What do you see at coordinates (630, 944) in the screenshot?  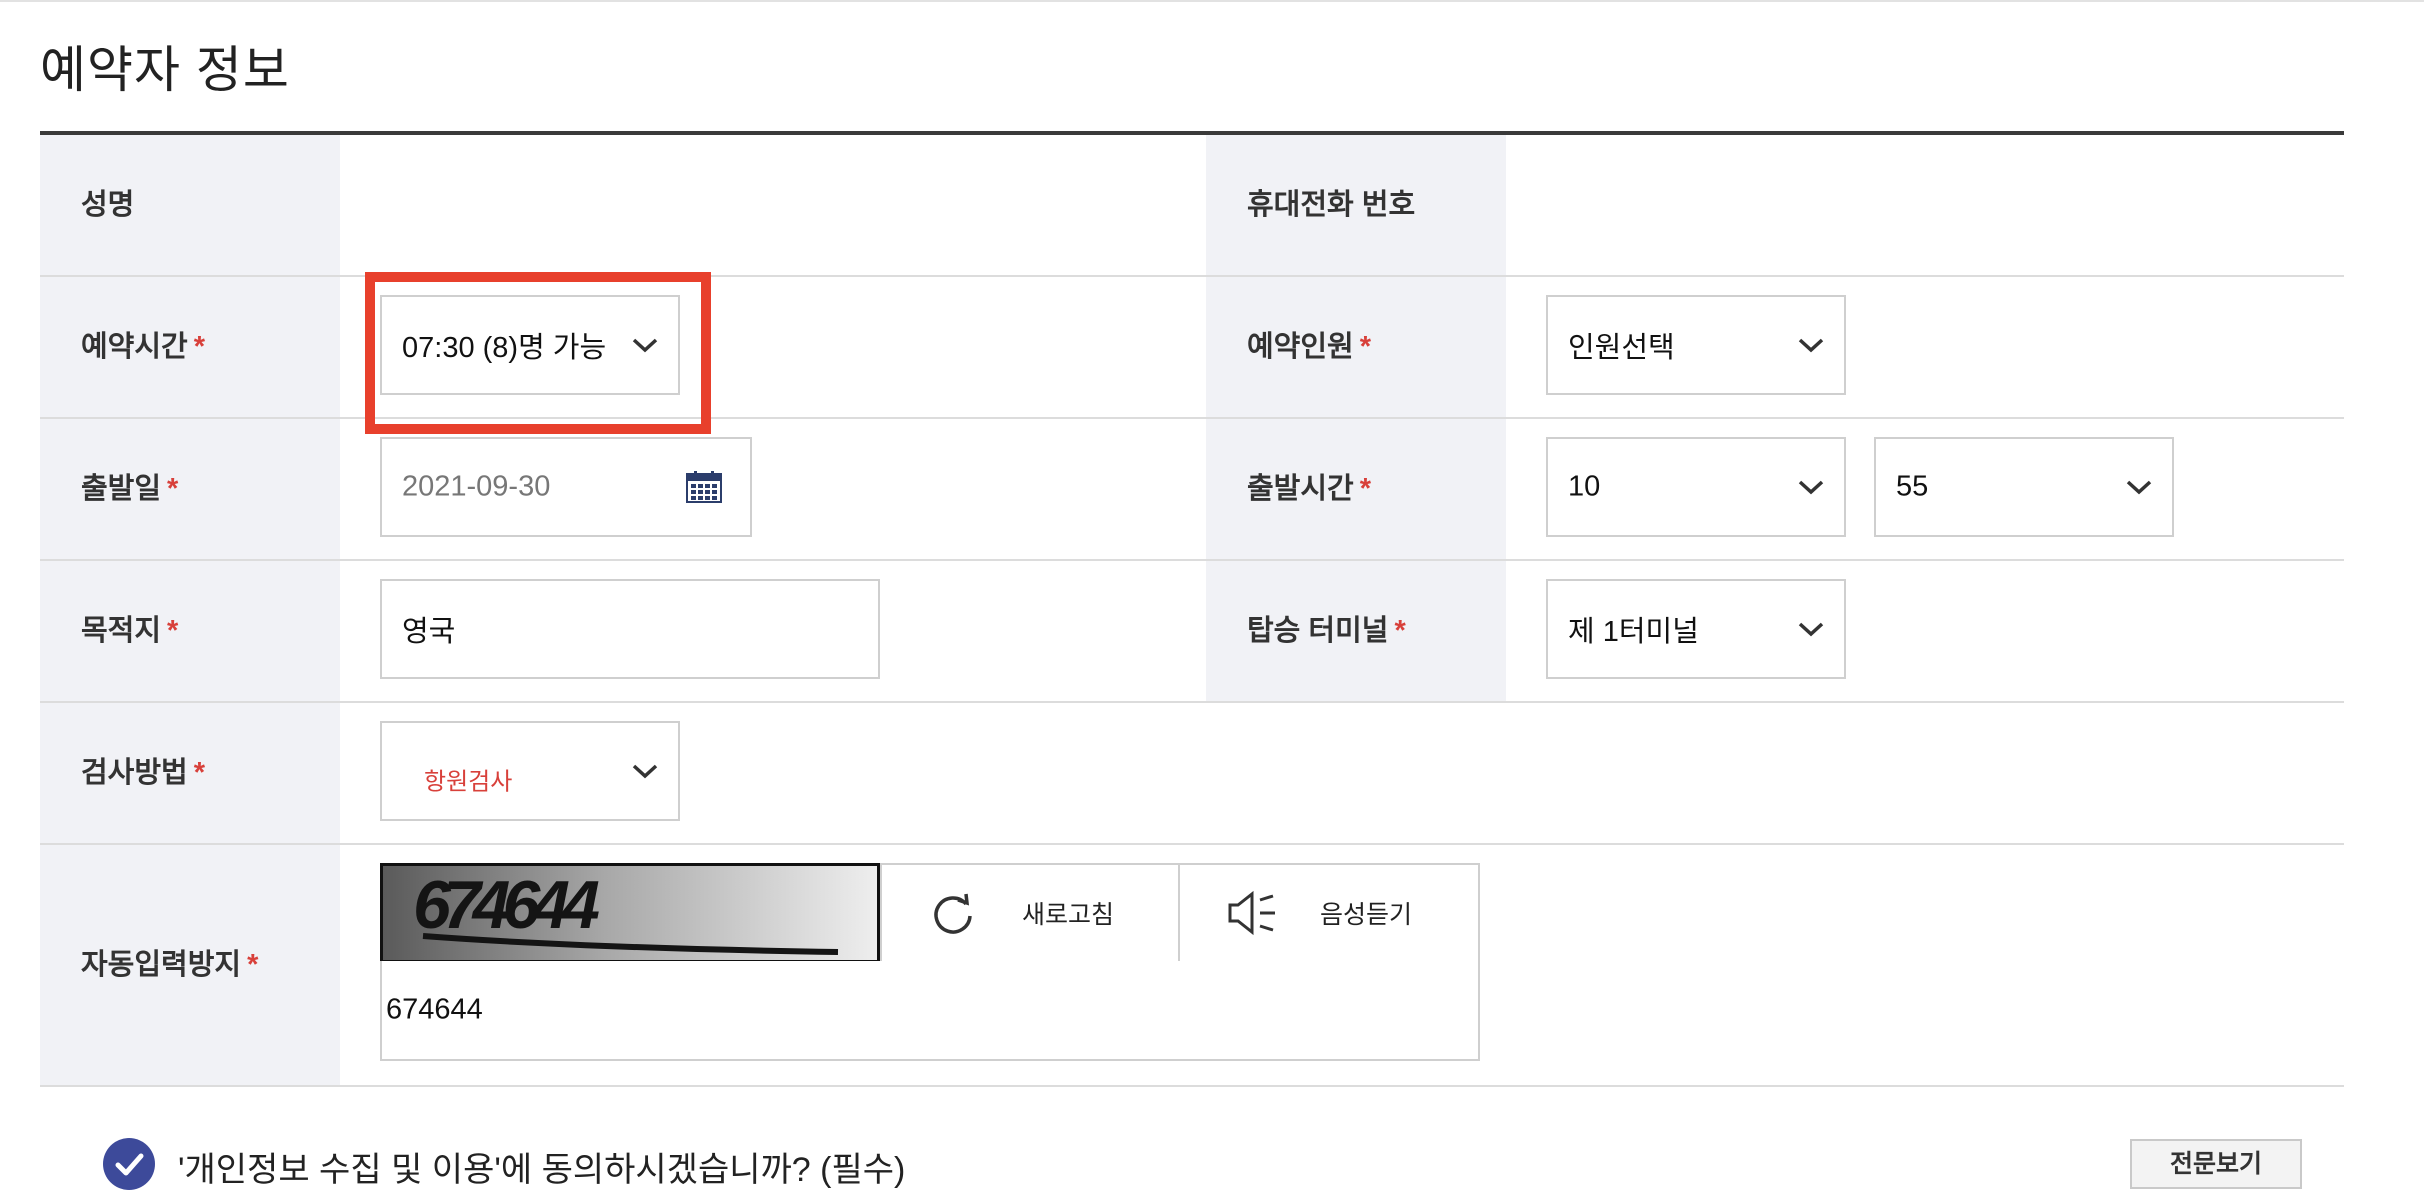 I see `captcha-noise` at bounding box center [630, 944].